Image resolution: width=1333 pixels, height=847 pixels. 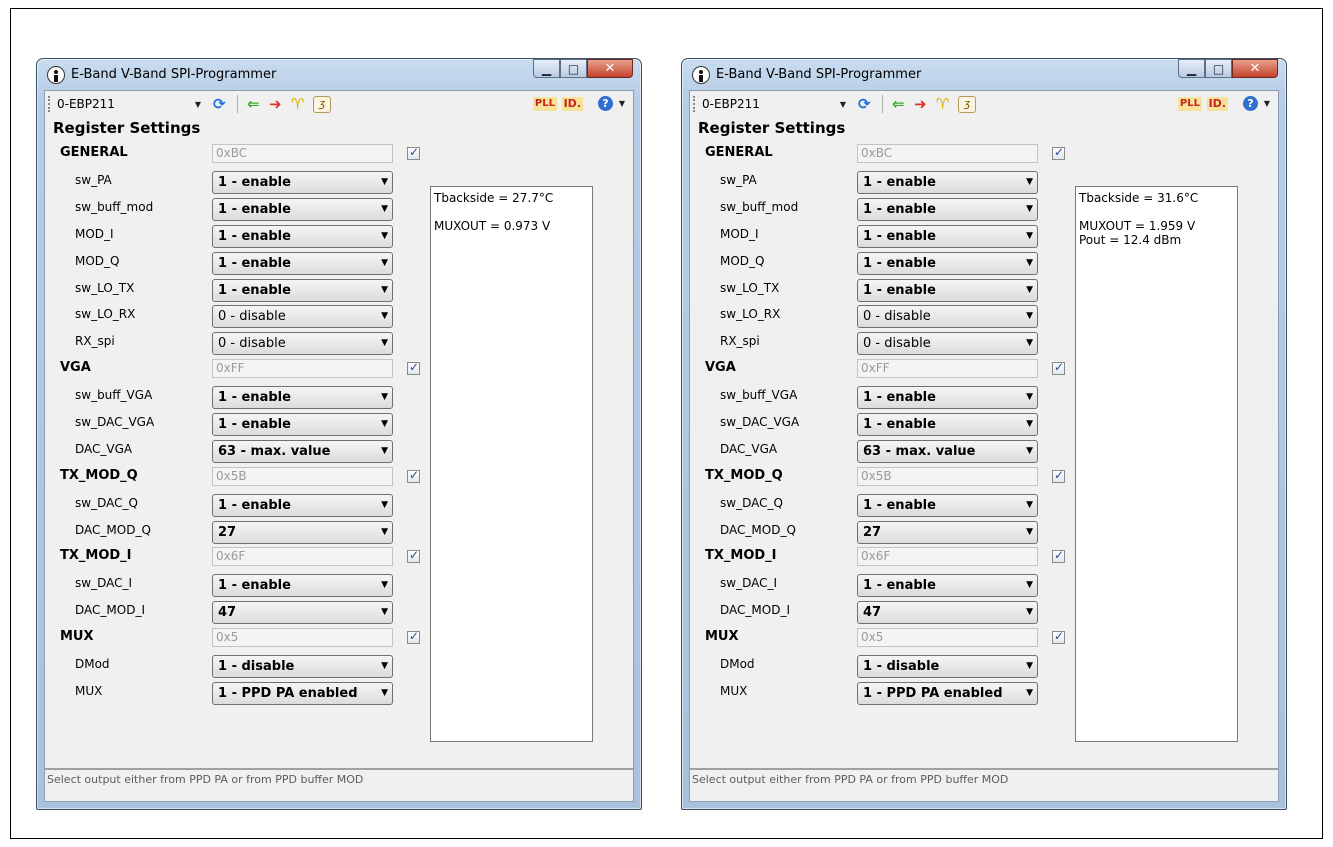 I want to click on field-label: DMod, so click(x=92, y=664).